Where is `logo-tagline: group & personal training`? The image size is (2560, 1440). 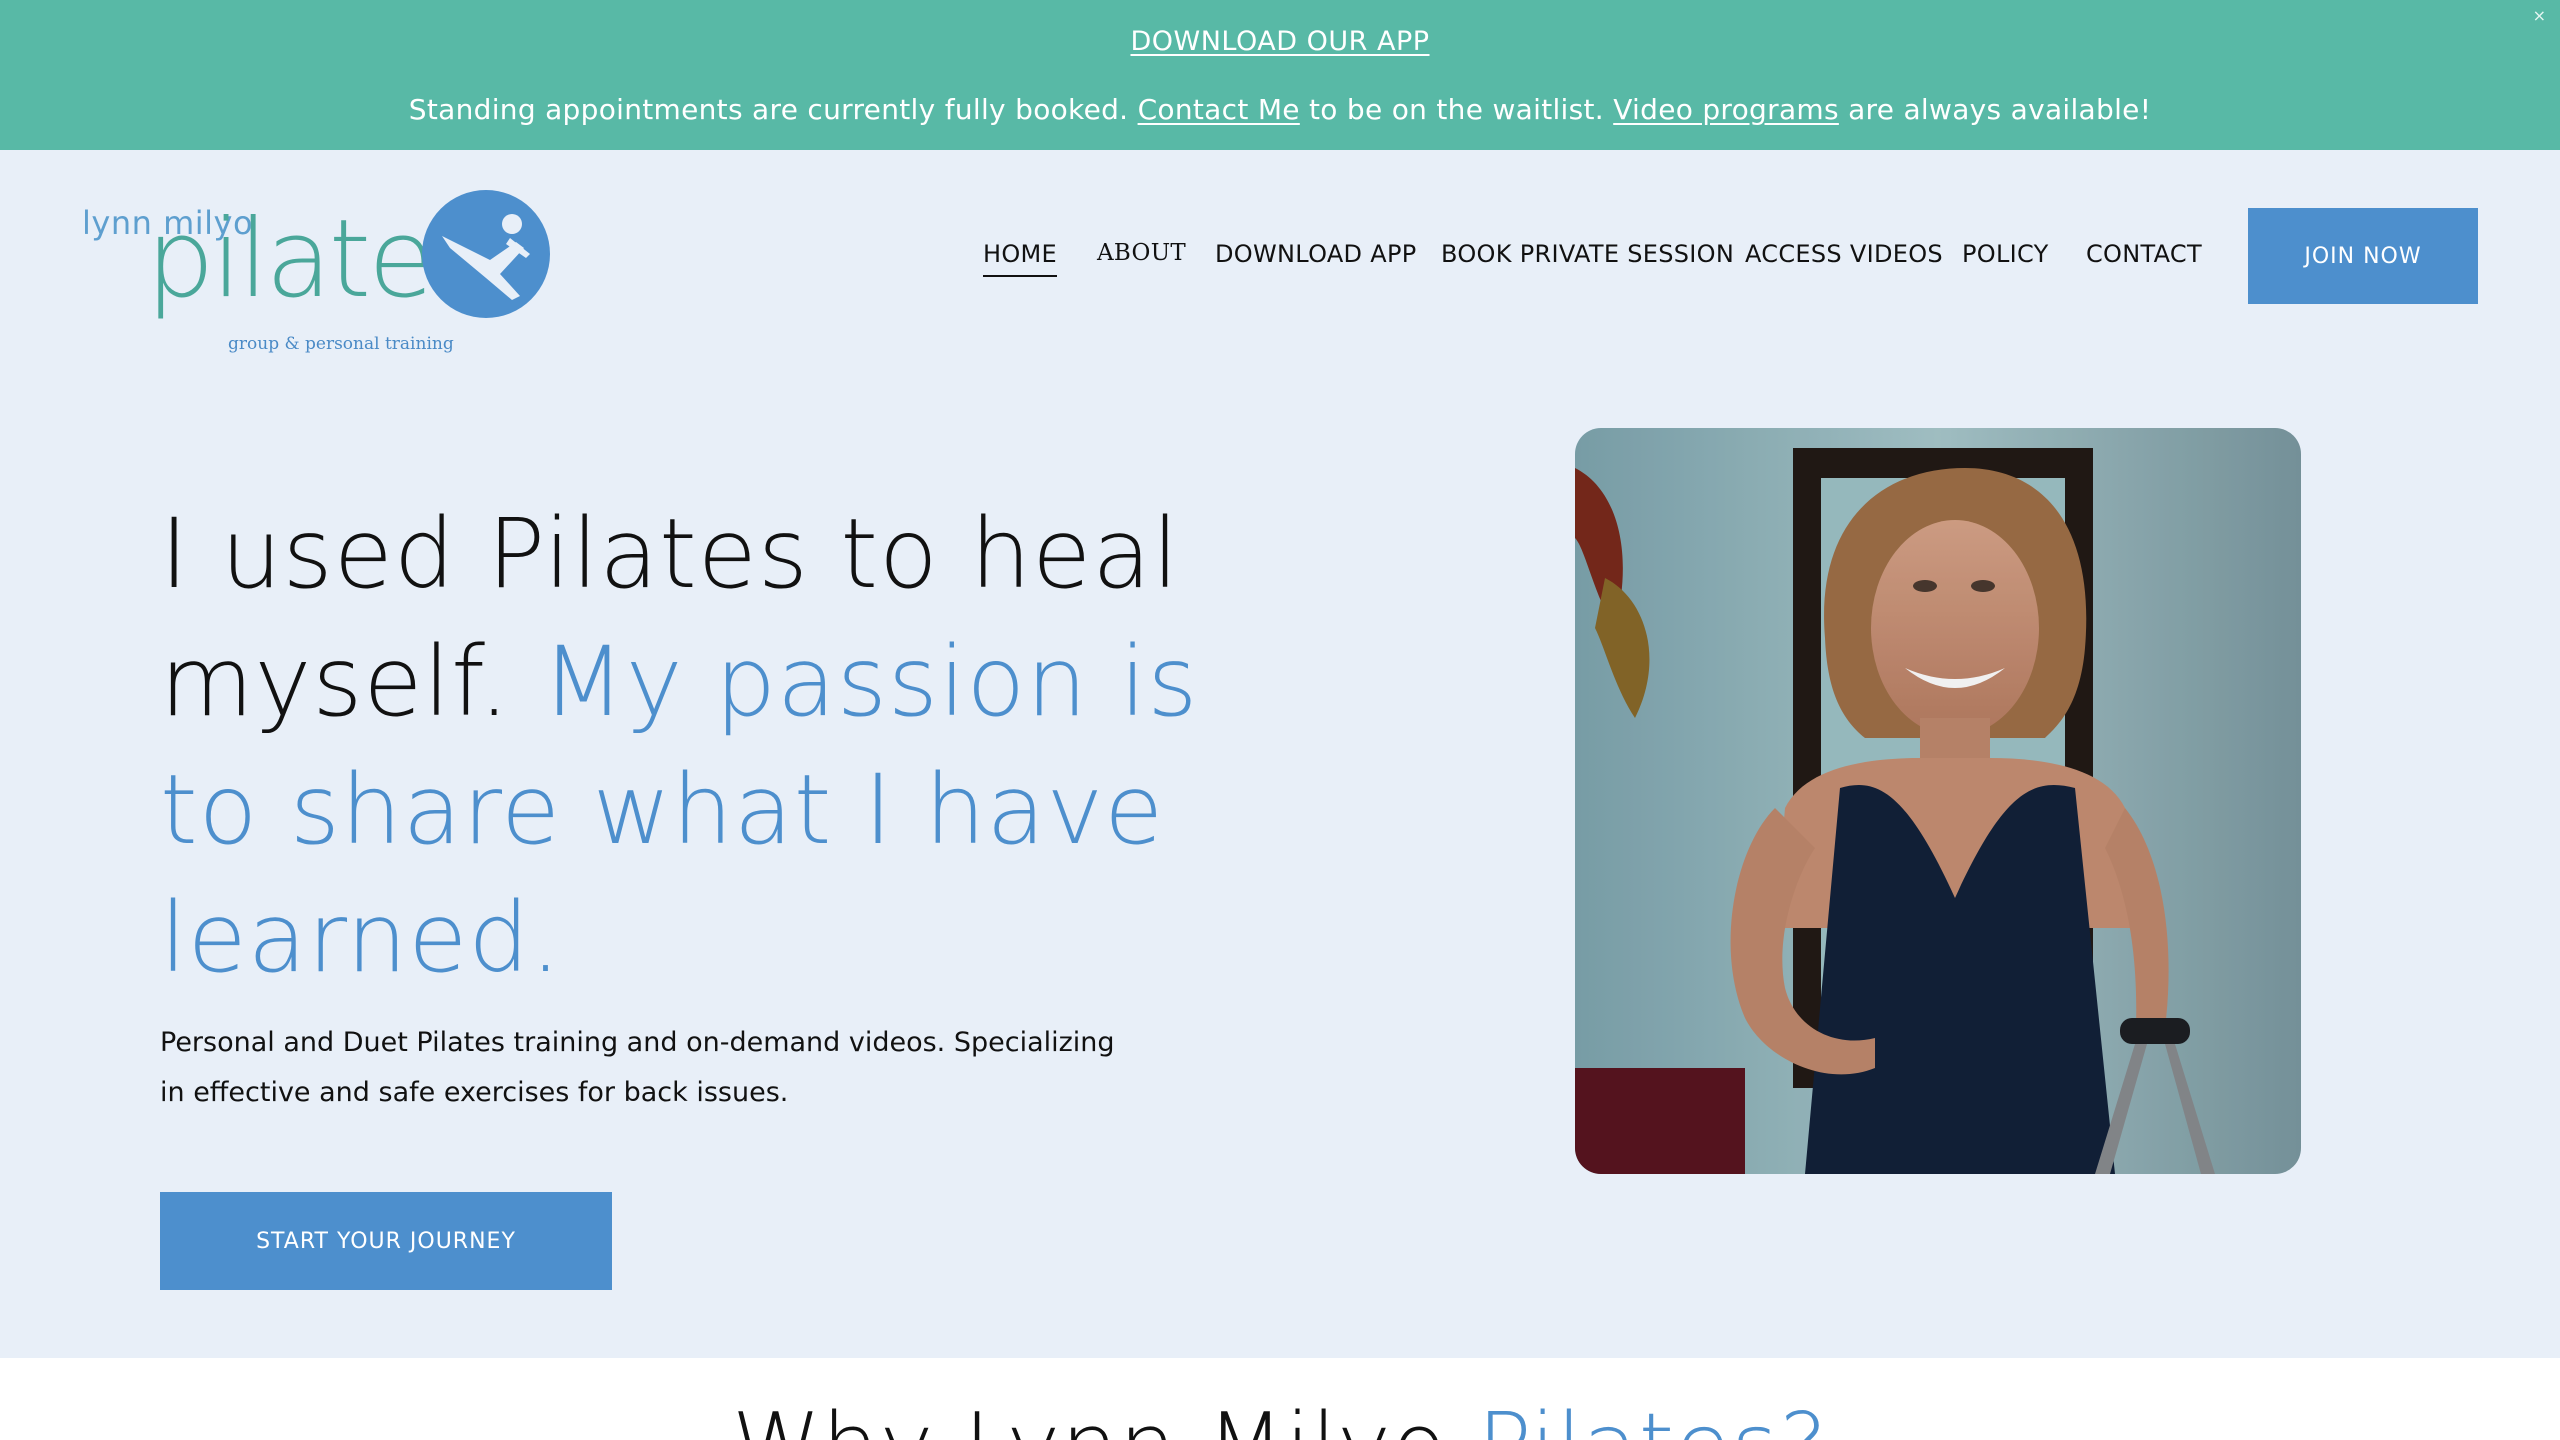
logo-tagline: group & personal training is located at coordinates (341, 344).